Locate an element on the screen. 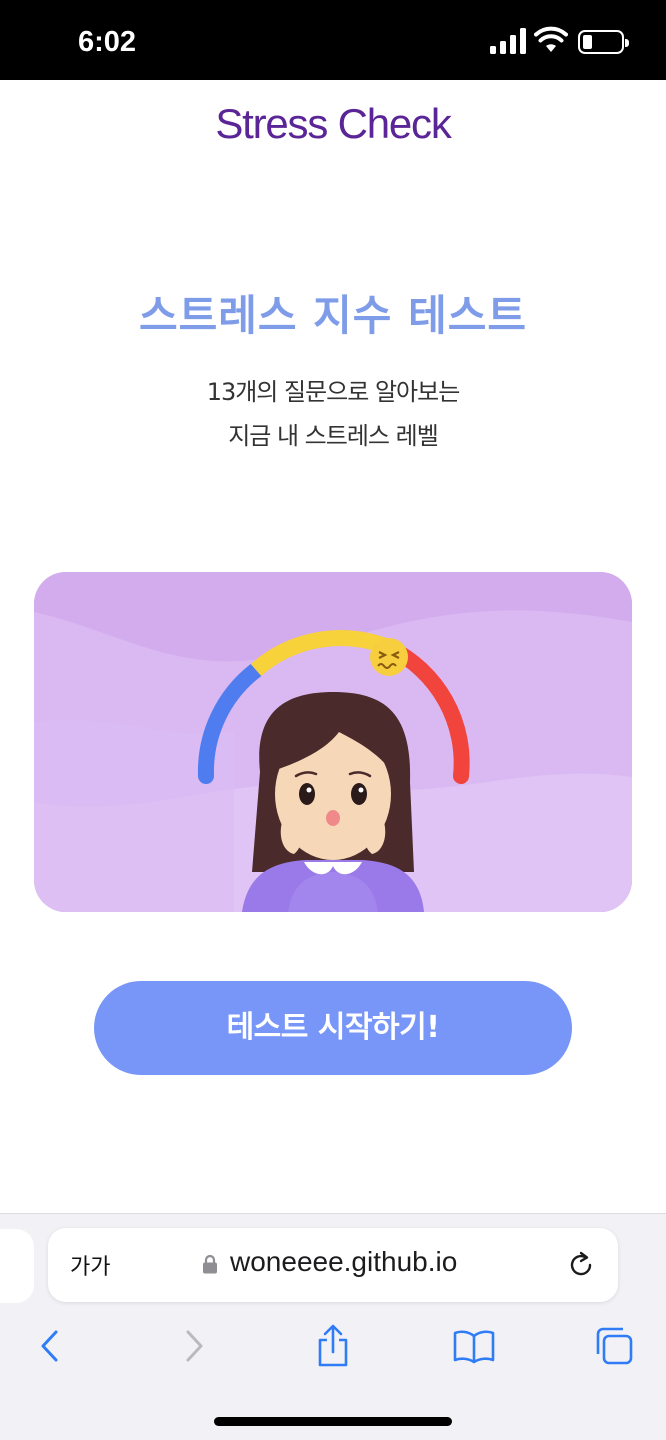  url-text: woneeee.github.io is located at coordinates (344, 1261).